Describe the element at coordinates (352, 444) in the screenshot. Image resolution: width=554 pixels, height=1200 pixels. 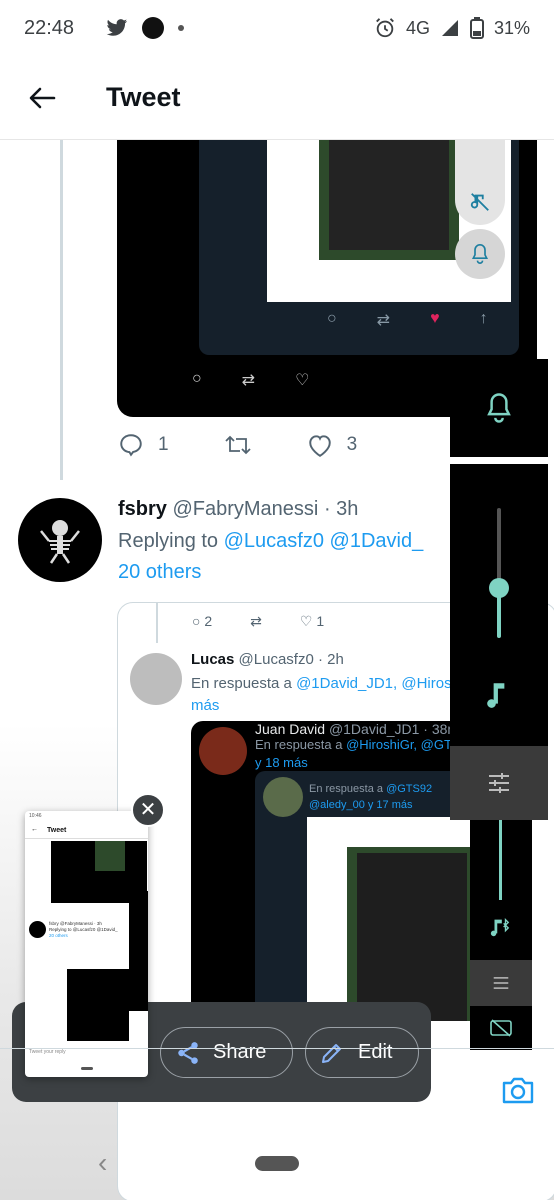
I see `like-count: 3` at that location.